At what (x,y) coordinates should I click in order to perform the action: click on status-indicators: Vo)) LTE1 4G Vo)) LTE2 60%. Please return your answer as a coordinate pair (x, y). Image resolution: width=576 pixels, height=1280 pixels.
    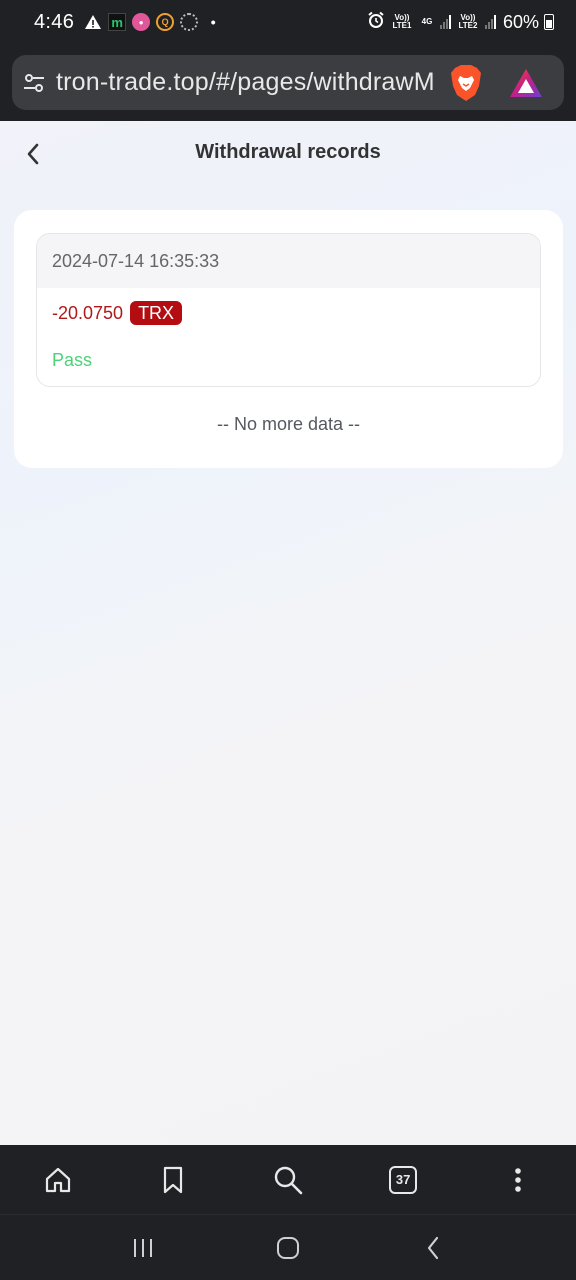
    Looking at the image, I should click on (460, 22).